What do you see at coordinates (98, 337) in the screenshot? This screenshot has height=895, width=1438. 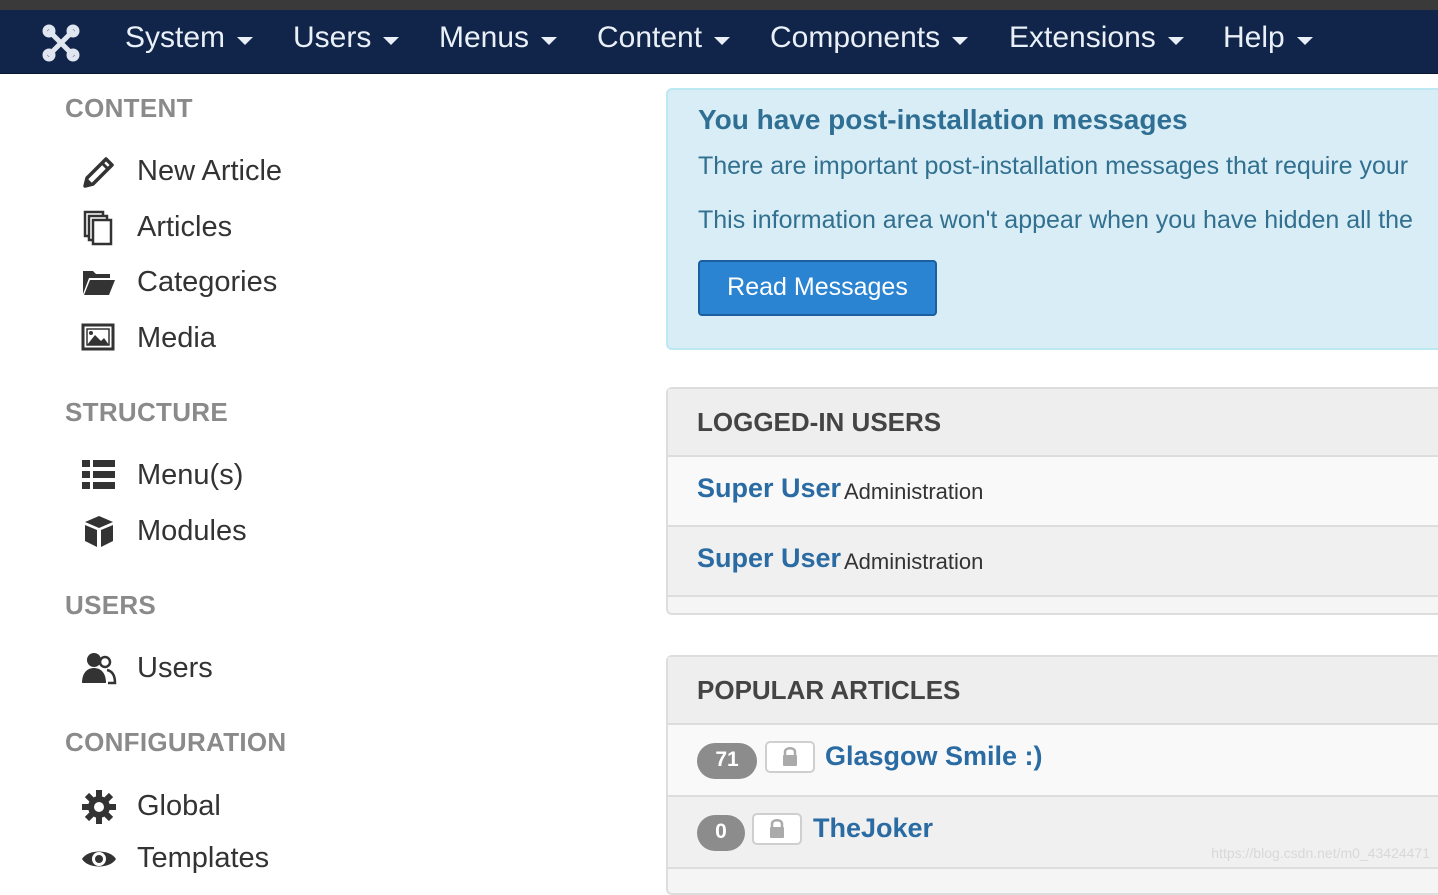 I see `image-icon` at bounding box center [98, 337].